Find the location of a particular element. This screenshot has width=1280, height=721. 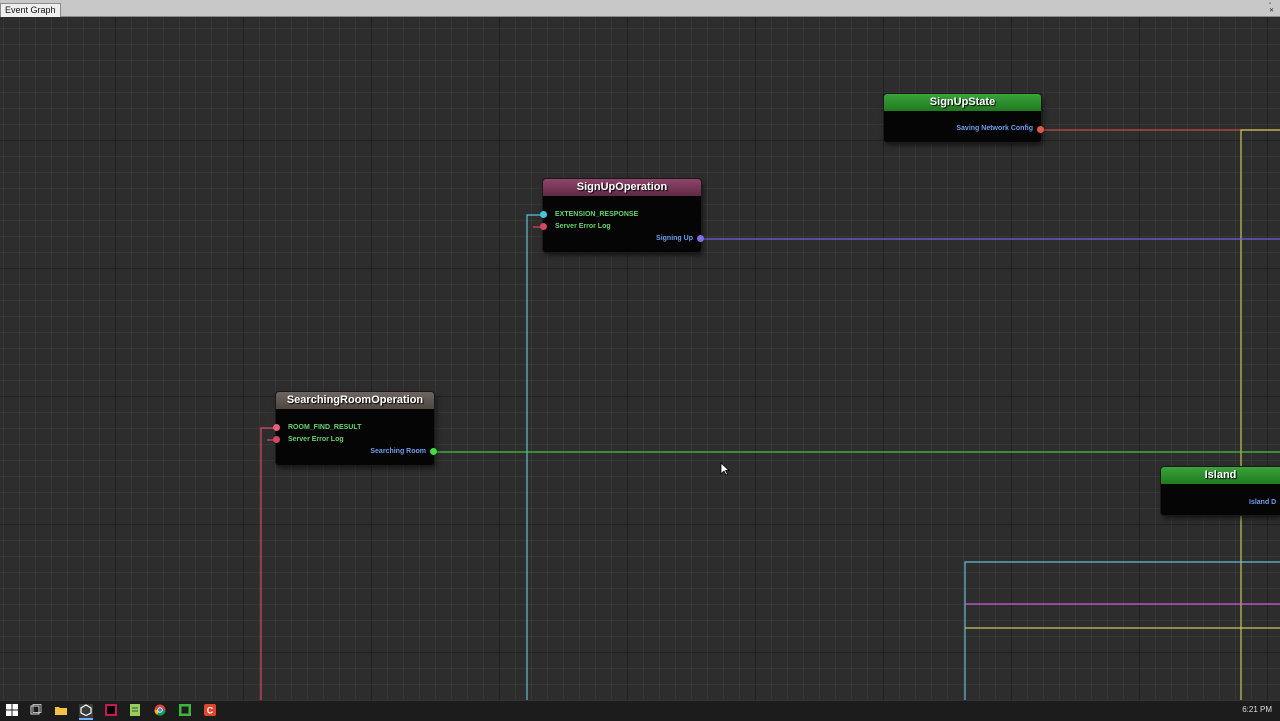

terminal-icon is located at coordinates (185, 711).